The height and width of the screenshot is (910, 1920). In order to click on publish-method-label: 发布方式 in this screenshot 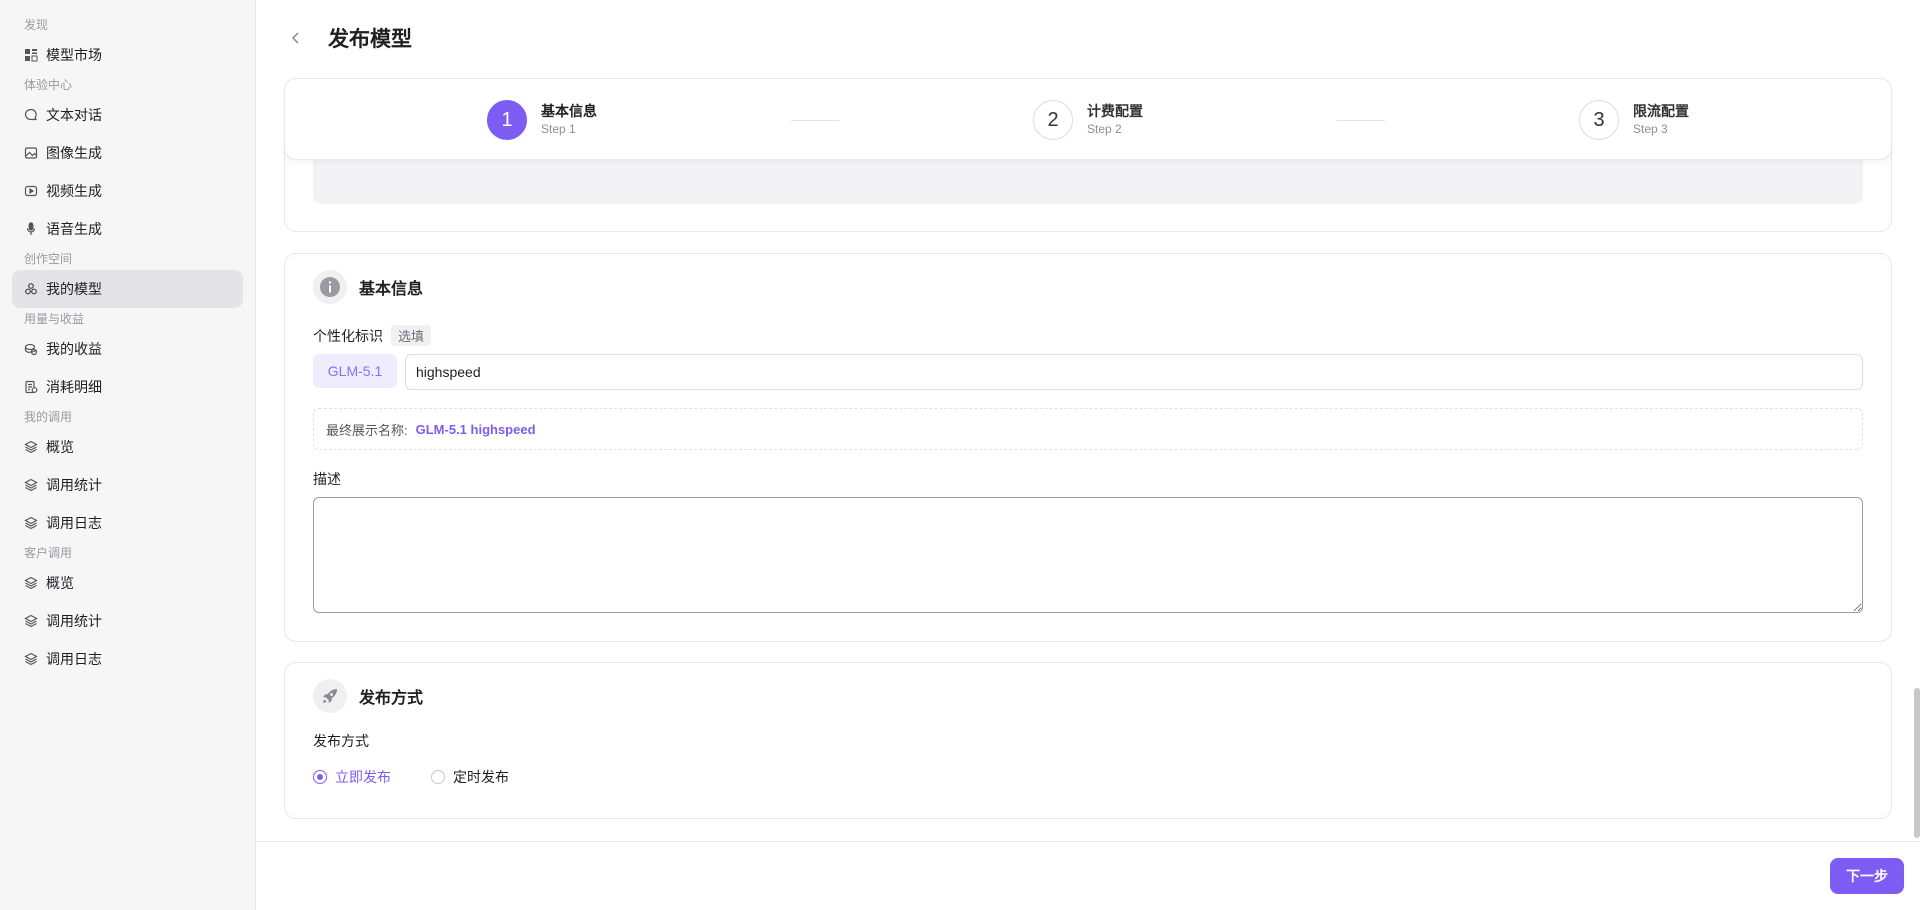, I will do `click(341, 741)`.